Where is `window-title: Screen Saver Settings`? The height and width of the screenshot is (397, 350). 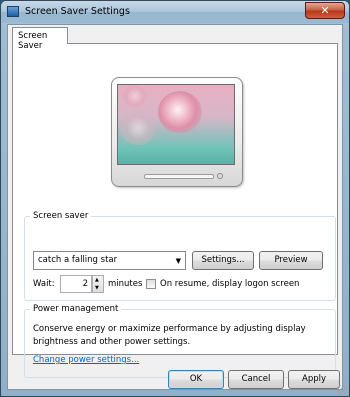
window-title: Screen Saver Settings is located at coordinates (77, 11).